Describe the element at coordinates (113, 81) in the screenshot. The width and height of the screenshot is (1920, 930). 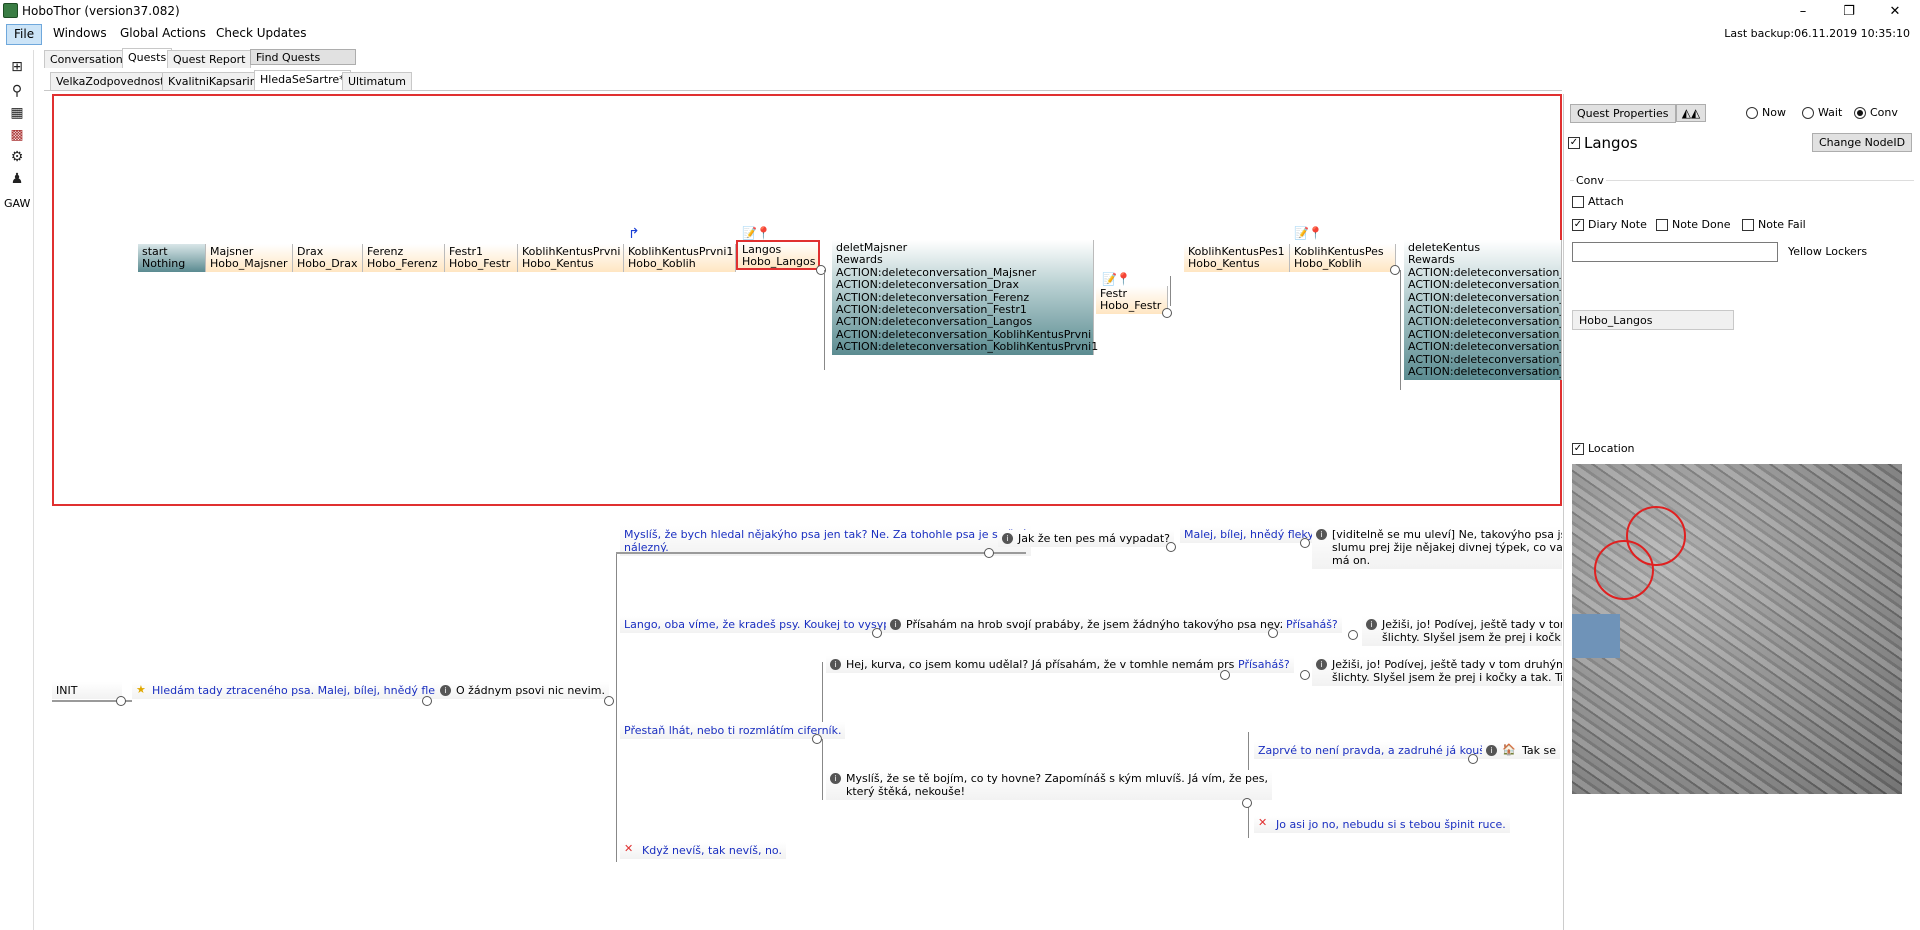
I see `tab-velka-zodpovednost: VelkaZodpovednost*` at that location.